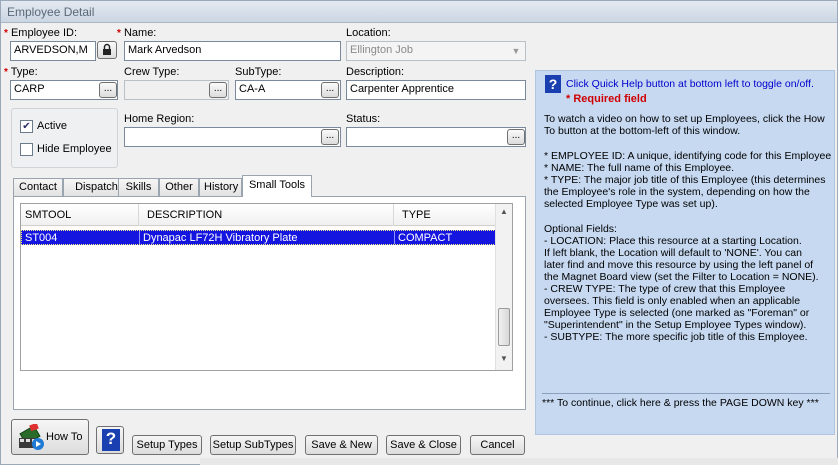 Image resolution: width=838 pixels, height=465 pixels. I want to click on location-label: Location:, so click(368, 33).